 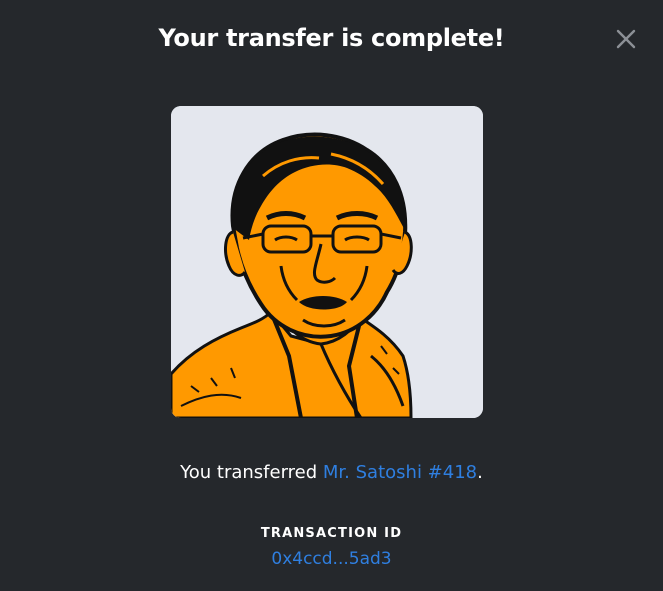 I want to click on nft-name-link: Mr. Satoshi #418, so click(x=400, y=472).